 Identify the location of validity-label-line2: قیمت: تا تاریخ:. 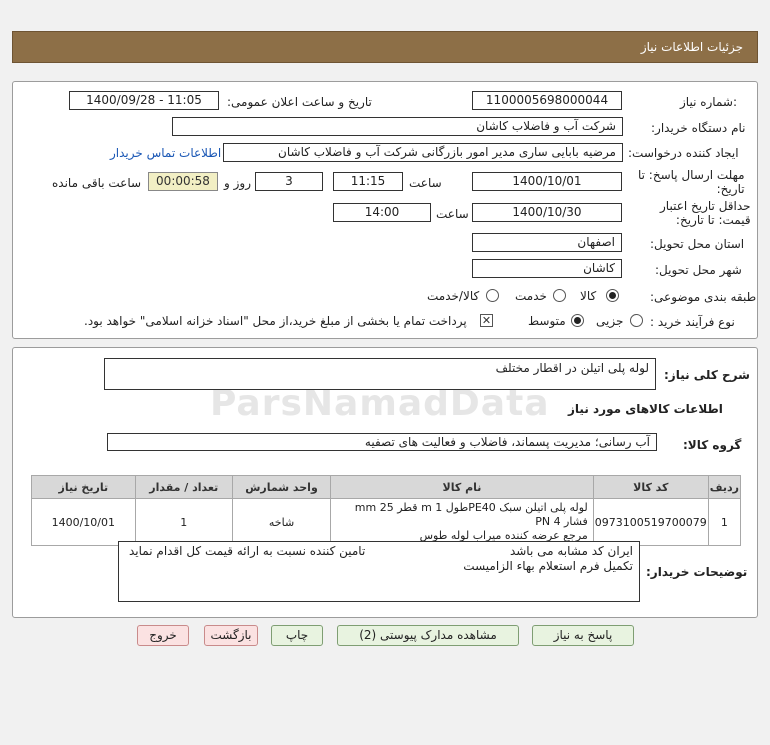
(713, 220).